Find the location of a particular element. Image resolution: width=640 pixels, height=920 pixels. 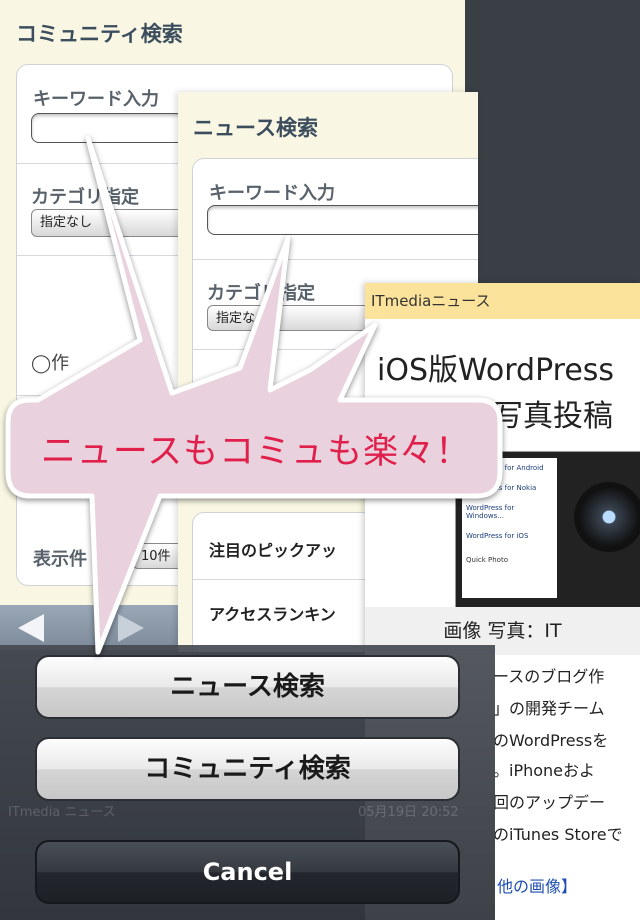

cancel-button: Cancel is located at coordinates (247, 872).